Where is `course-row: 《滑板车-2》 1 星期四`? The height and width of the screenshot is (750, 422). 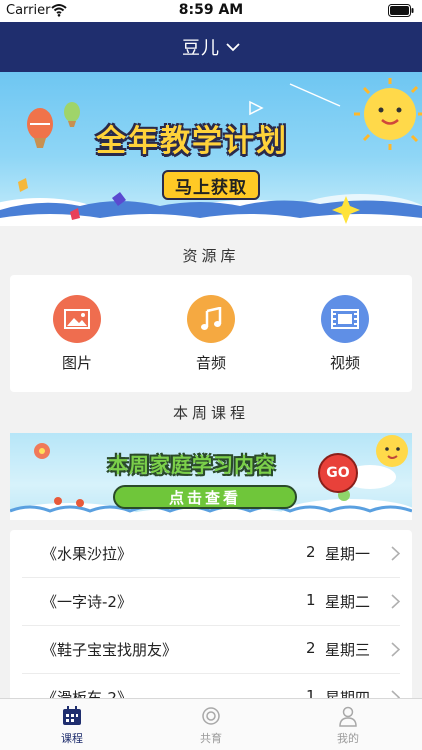 course-row: 《滑板车-2》 1 星期四 is located at coordinates (211, 686).